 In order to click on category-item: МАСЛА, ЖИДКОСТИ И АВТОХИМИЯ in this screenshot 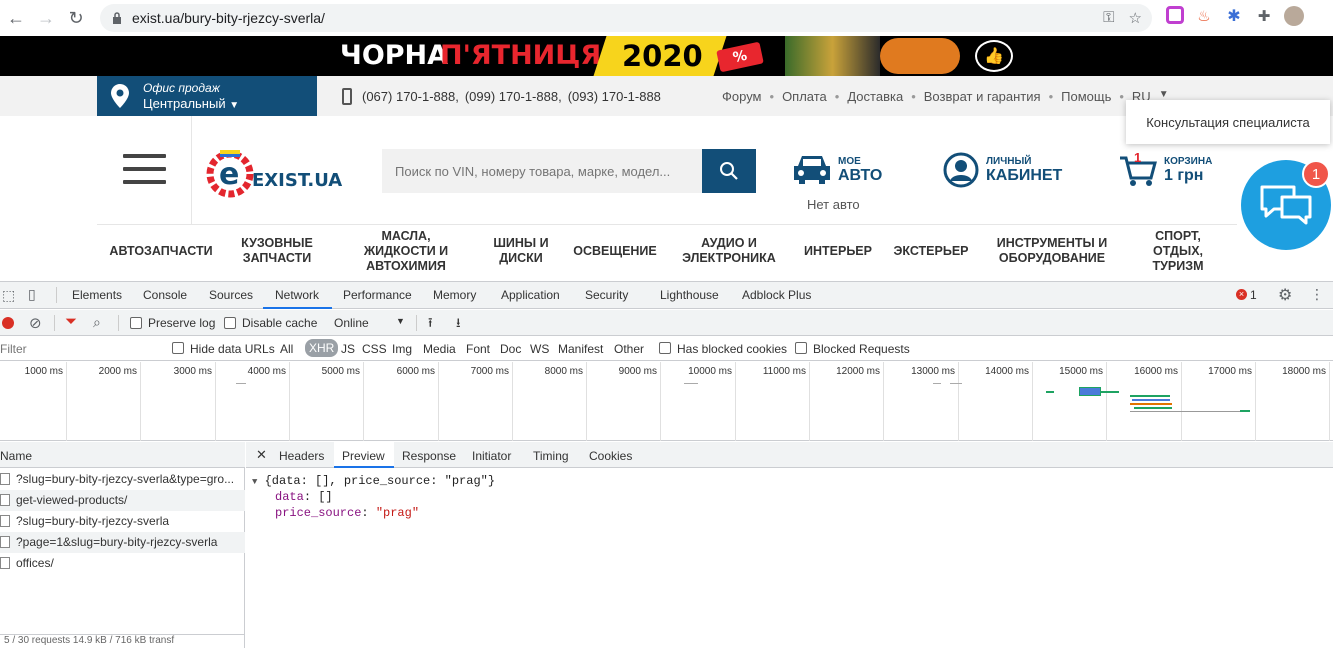, I will do `click(406, 251)`.